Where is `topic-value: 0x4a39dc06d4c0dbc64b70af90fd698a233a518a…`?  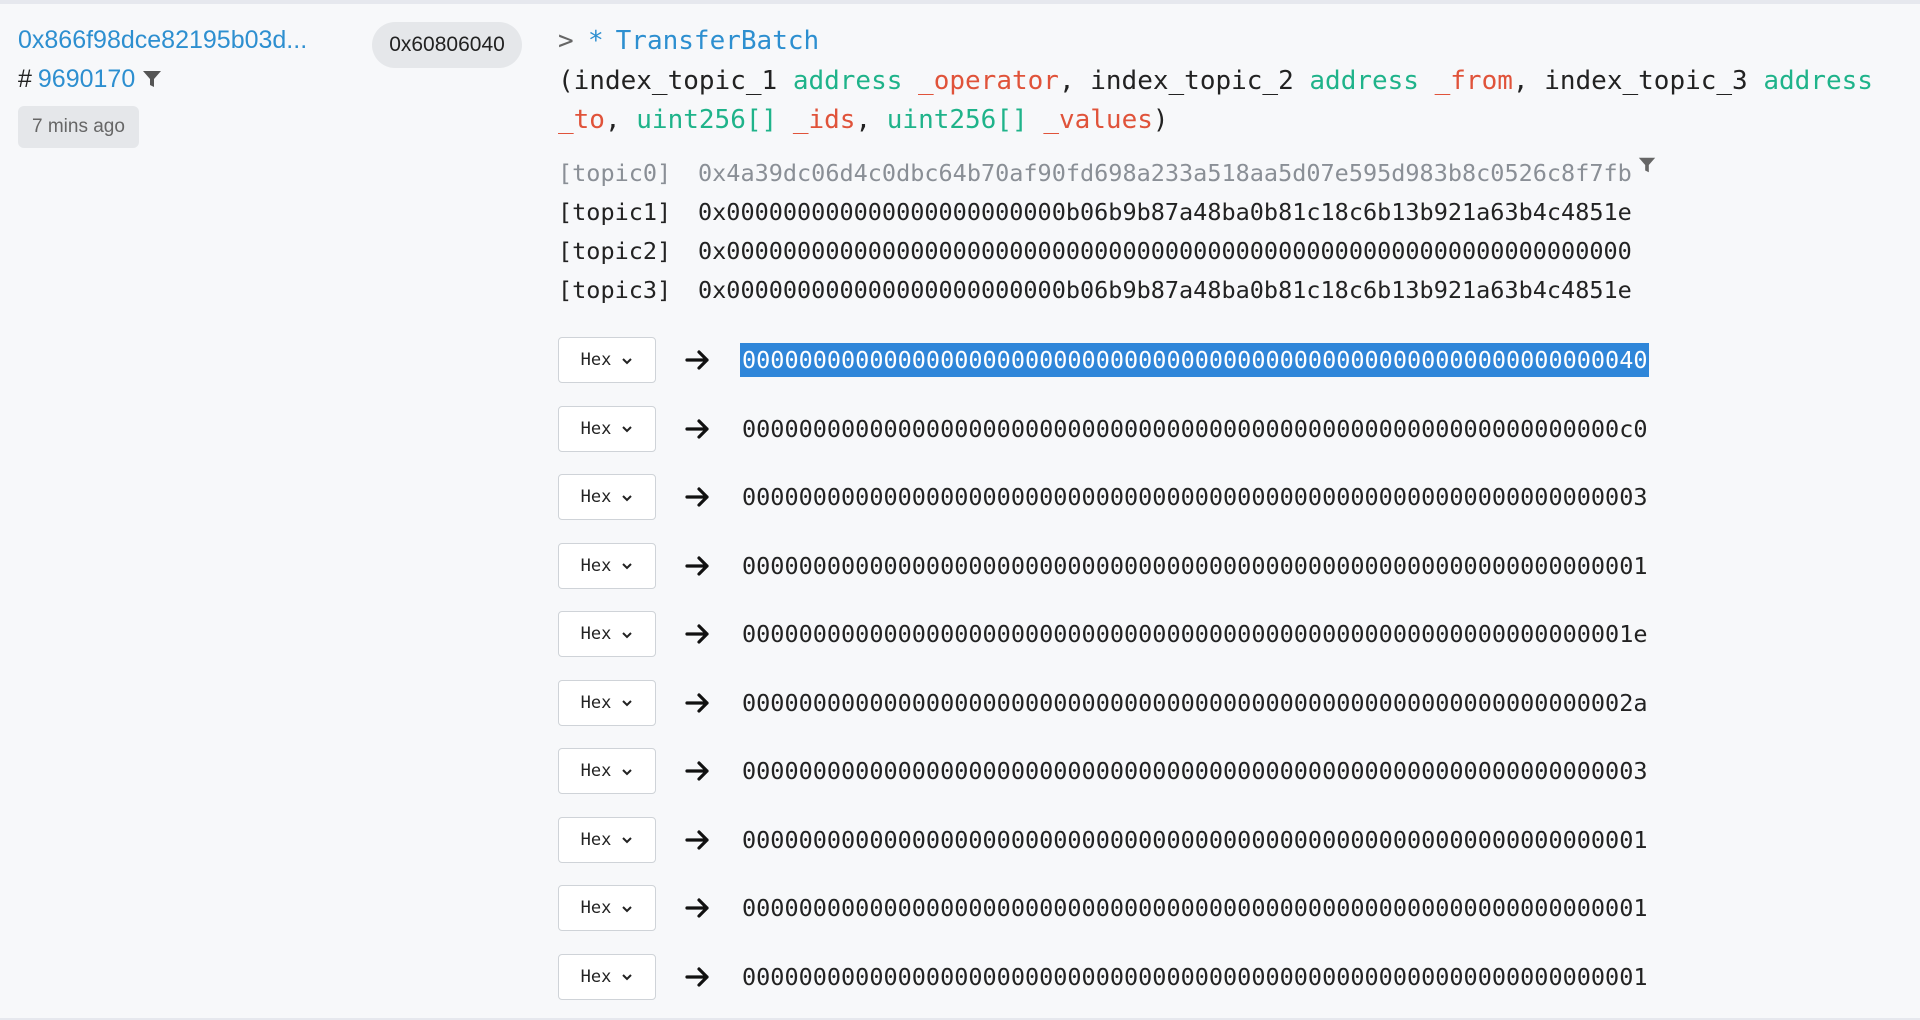
topic-value: 0x4a39dc06d4c0dbc64b70af90fd698a233a518a… is located at coordinates (1165, 173).